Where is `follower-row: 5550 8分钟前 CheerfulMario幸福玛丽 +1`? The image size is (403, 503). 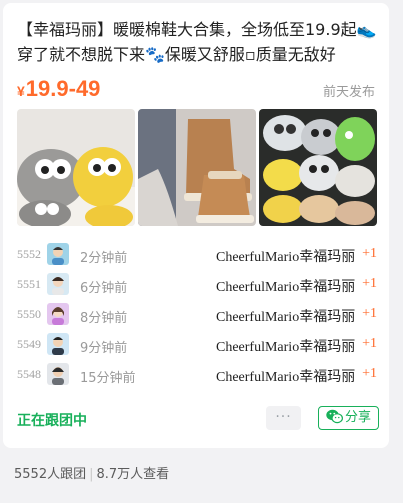
follower-row: 5550 8分钟前 CheerfulMario幸福玛丽 +1 is located at coordinates (198, 314).